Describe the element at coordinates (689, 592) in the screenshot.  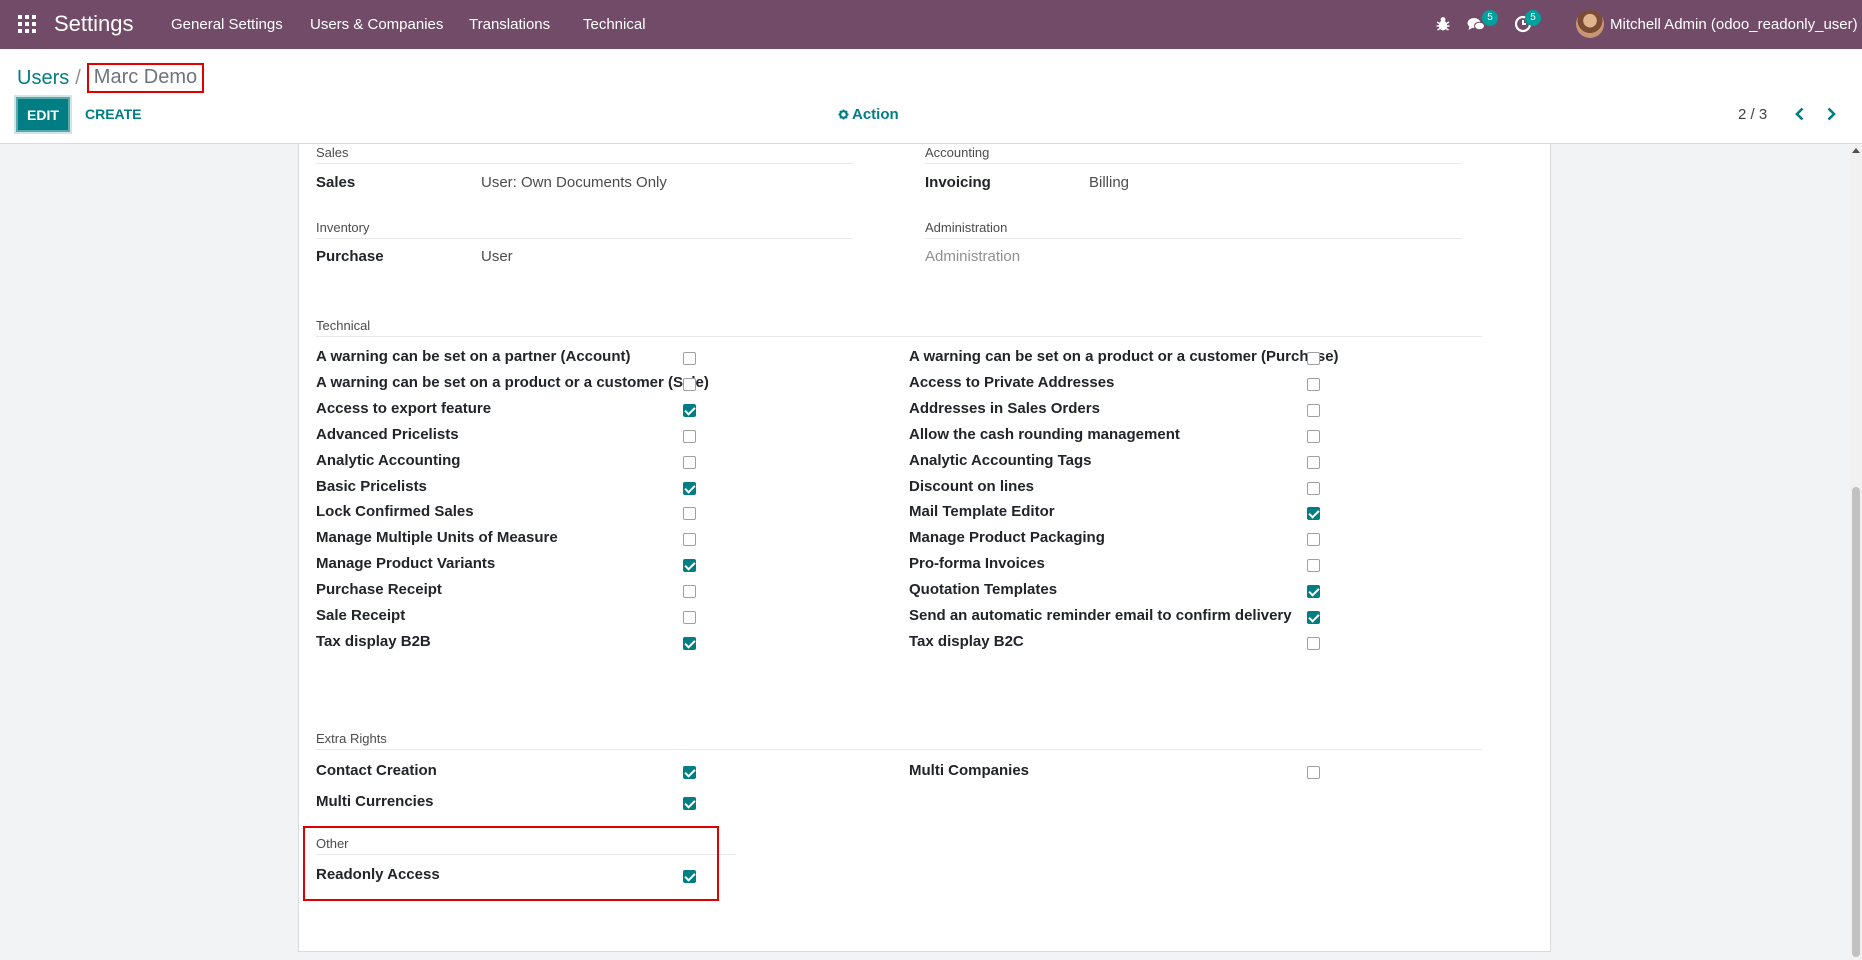
I see `checkbox-purchase-receipt` at that location.